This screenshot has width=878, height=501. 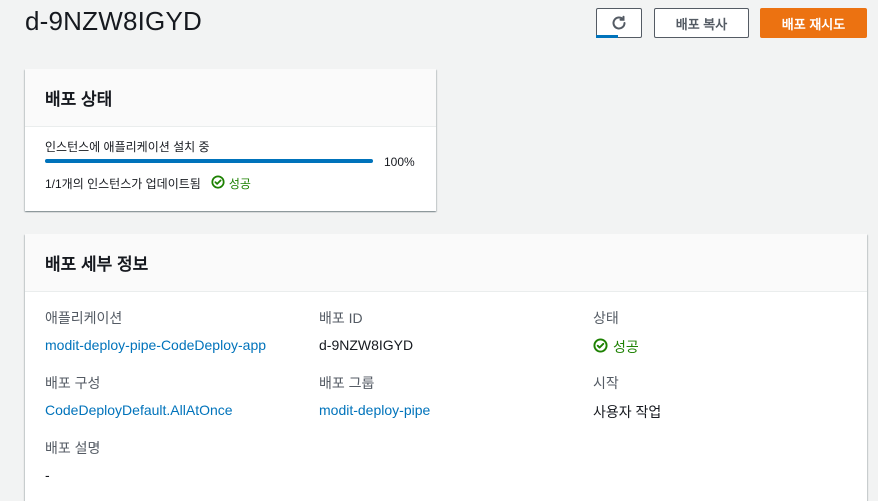 I want to click on config-field: 배포 구성 CodeDeployDefault.AllAtOnce, so click(x=139, y=396).